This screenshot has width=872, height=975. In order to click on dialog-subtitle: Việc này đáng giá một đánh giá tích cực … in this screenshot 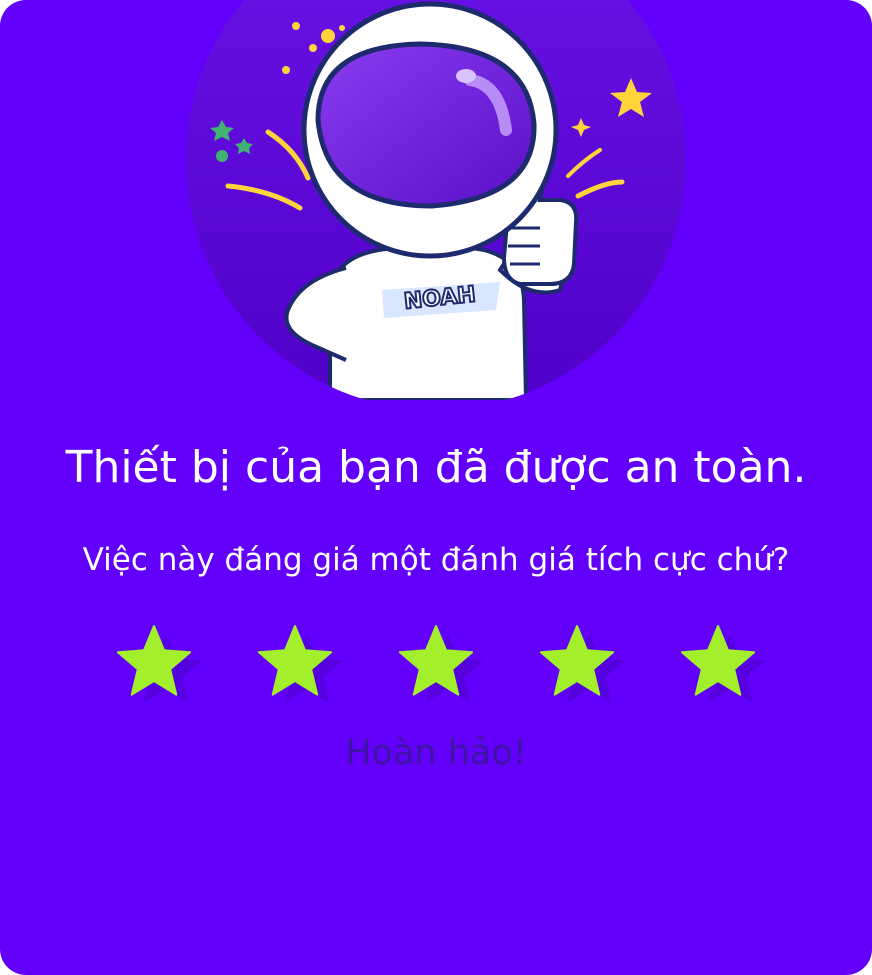, I will do `click(436, 560)`.